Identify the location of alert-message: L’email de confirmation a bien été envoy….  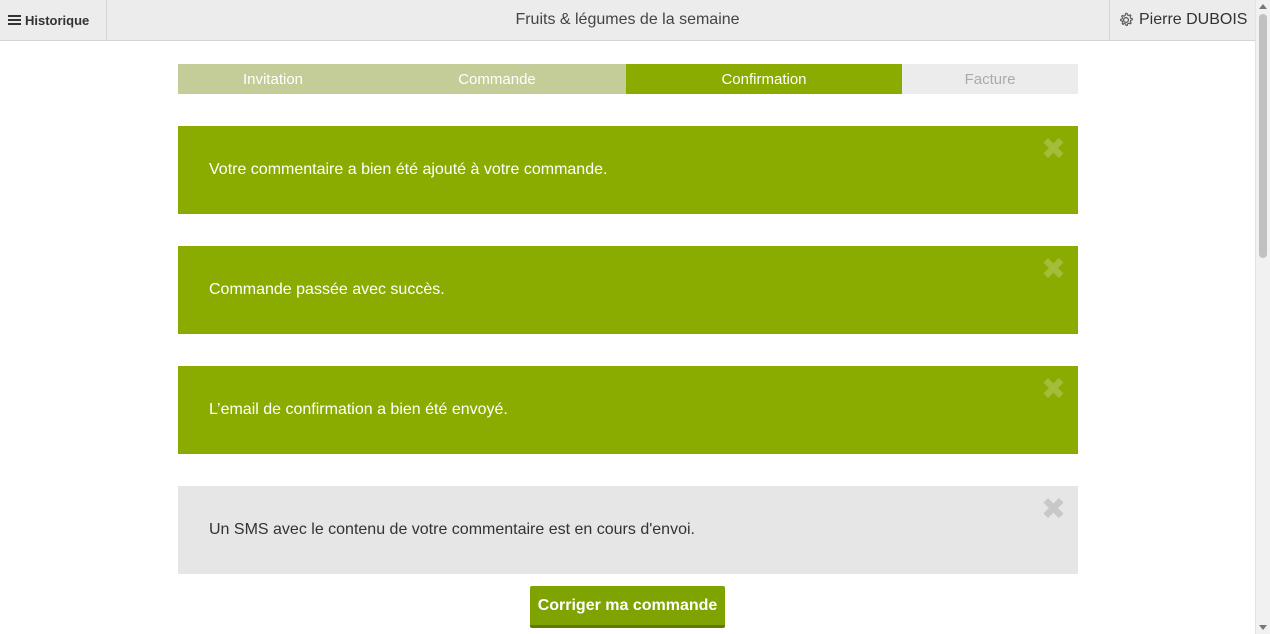
(358, 409).